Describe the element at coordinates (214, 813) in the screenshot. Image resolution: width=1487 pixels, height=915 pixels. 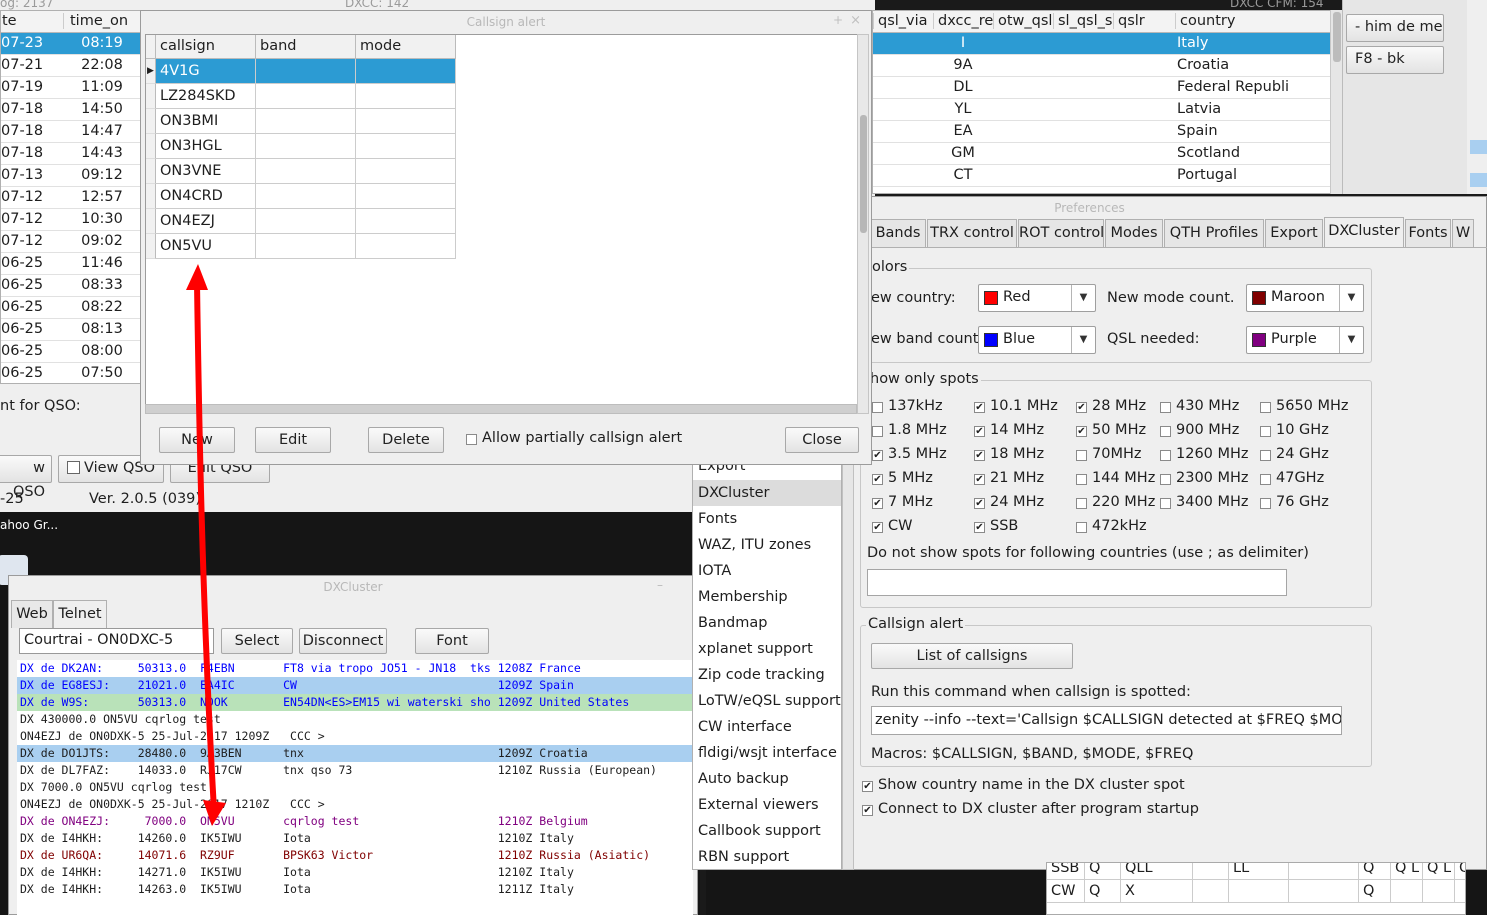
I see `annotation-arrow-head-bottom` at that location.